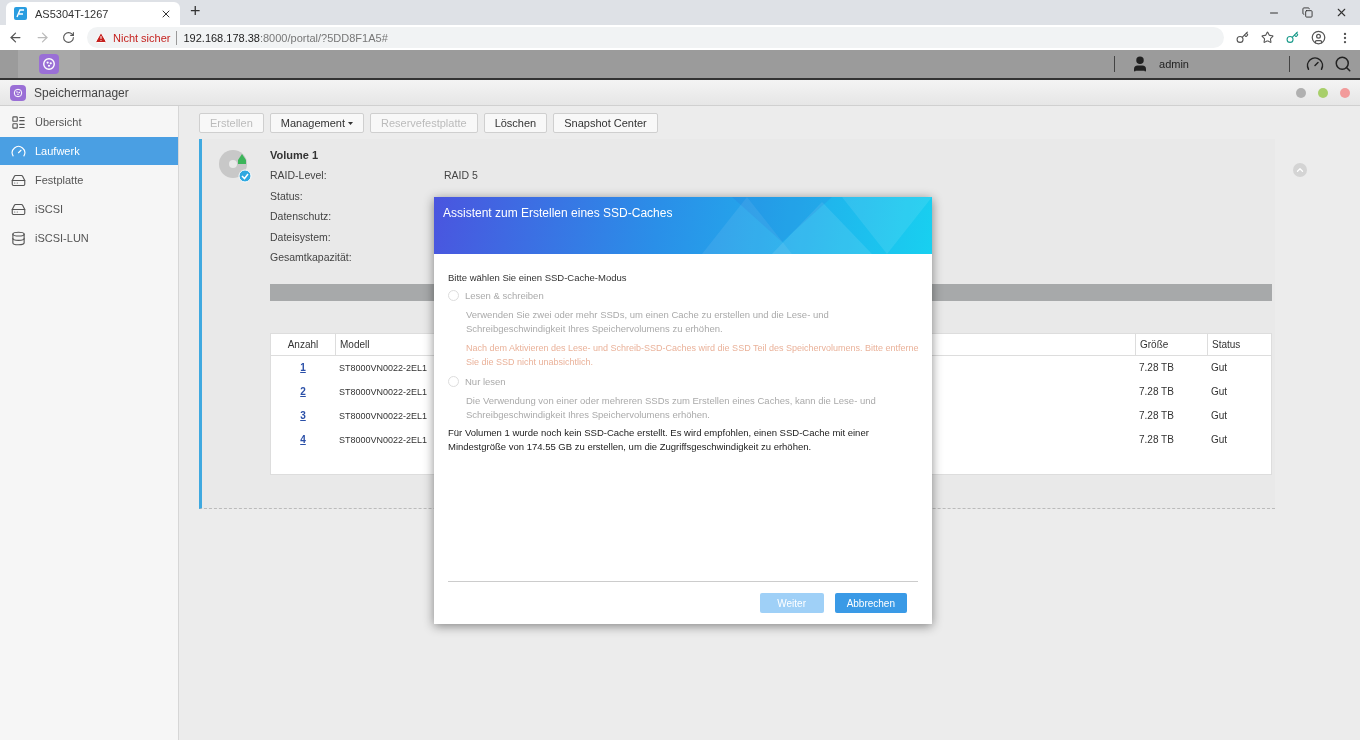 Image resolution: width=1360 pixels, height=740 pixels. Describe the element at coordinates (142, 37) in the screenshot. I see `security-label: Nicht sicher` at that location.